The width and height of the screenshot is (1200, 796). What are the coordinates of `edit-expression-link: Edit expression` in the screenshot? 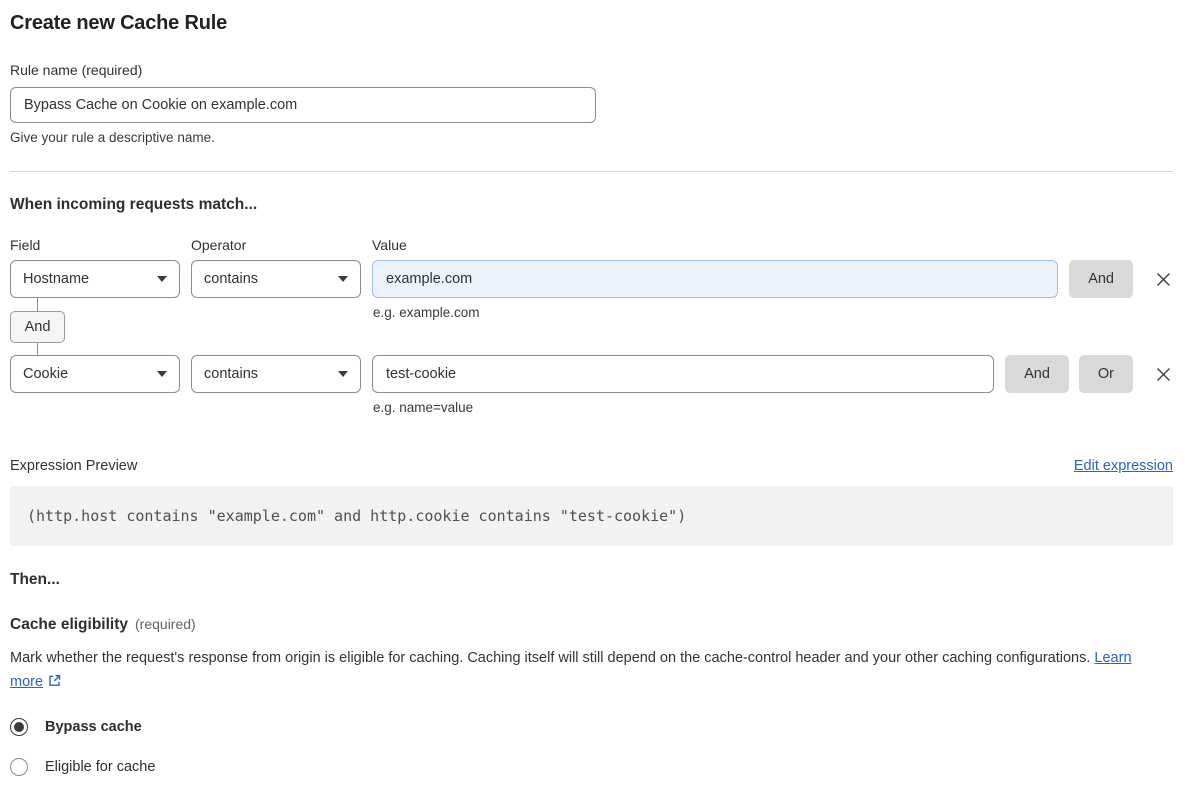 It's located at (1123, 466).